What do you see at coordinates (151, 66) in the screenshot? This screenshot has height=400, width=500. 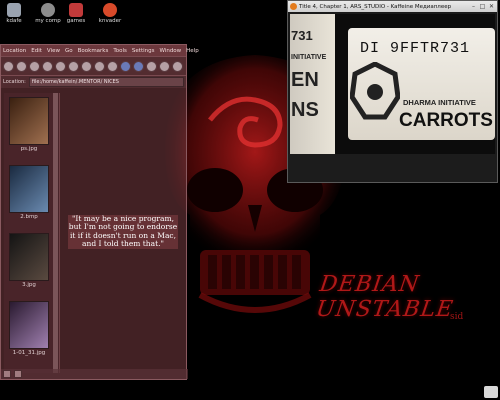 I see `zoom-in-icon` at bounding box center [151, 66].